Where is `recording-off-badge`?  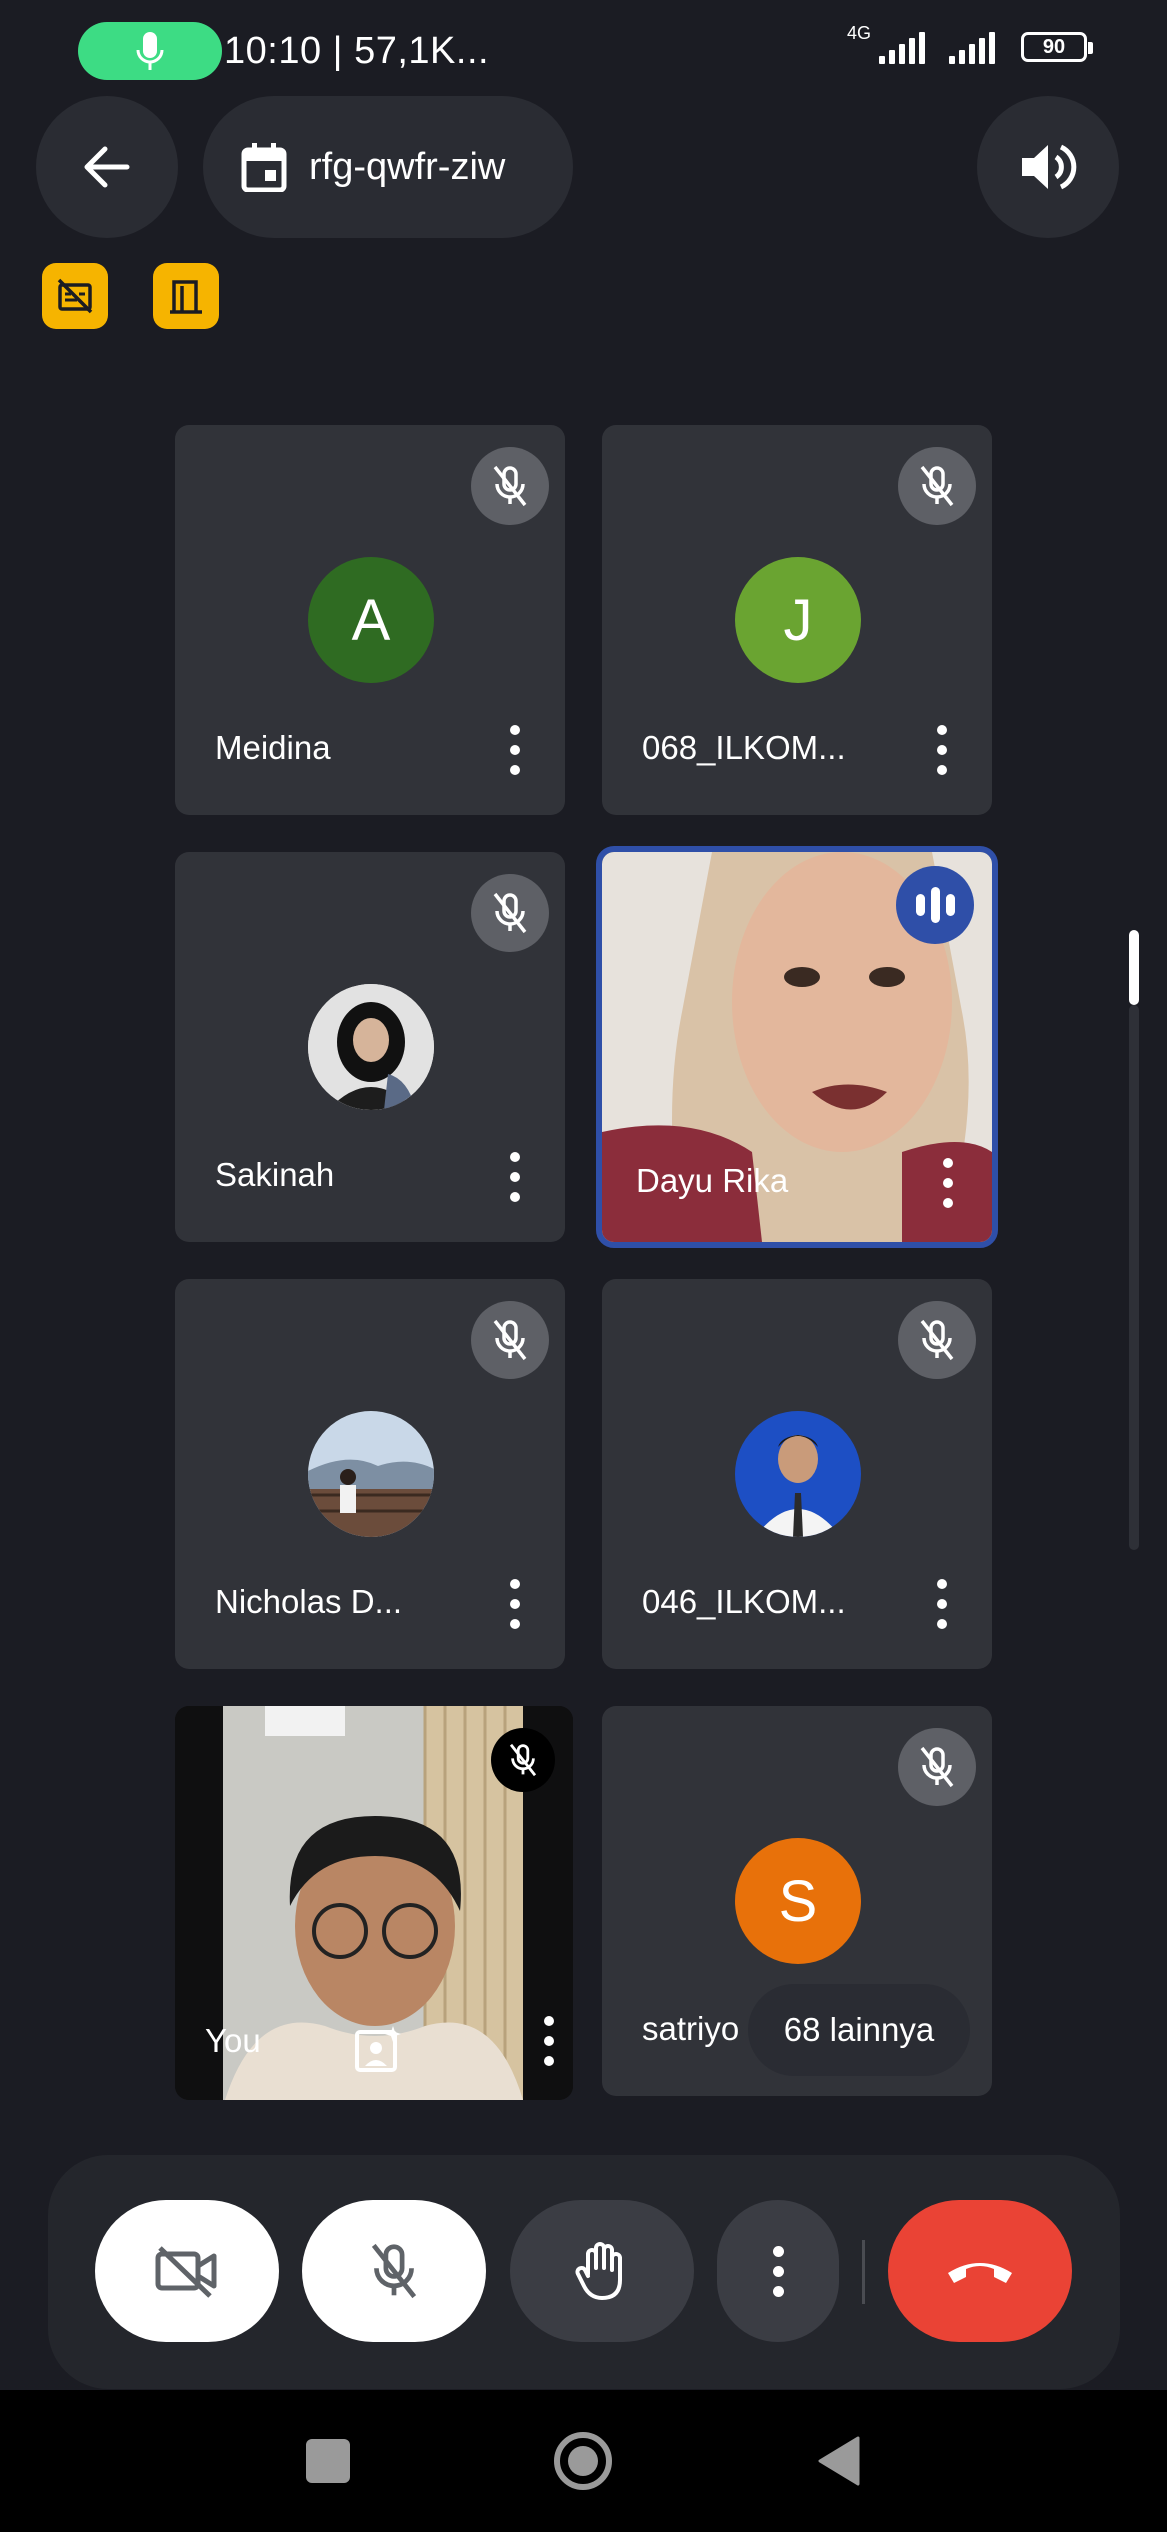 recording-off-badge is located at coordinates (75, 296).